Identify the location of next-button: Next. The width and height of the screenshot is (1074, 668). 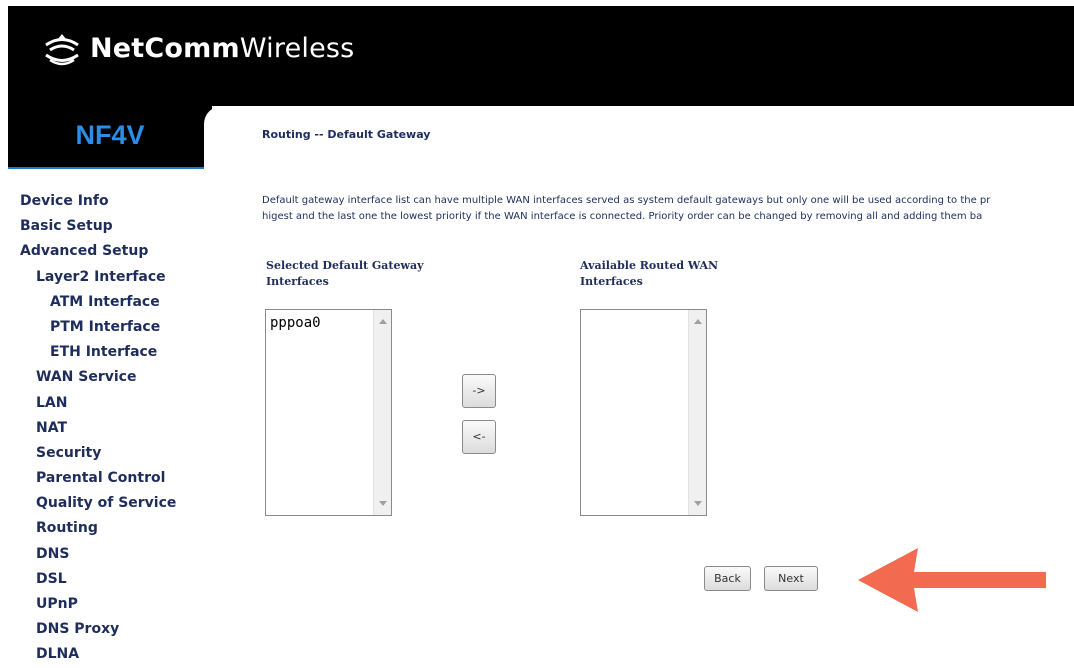
(791, 578).